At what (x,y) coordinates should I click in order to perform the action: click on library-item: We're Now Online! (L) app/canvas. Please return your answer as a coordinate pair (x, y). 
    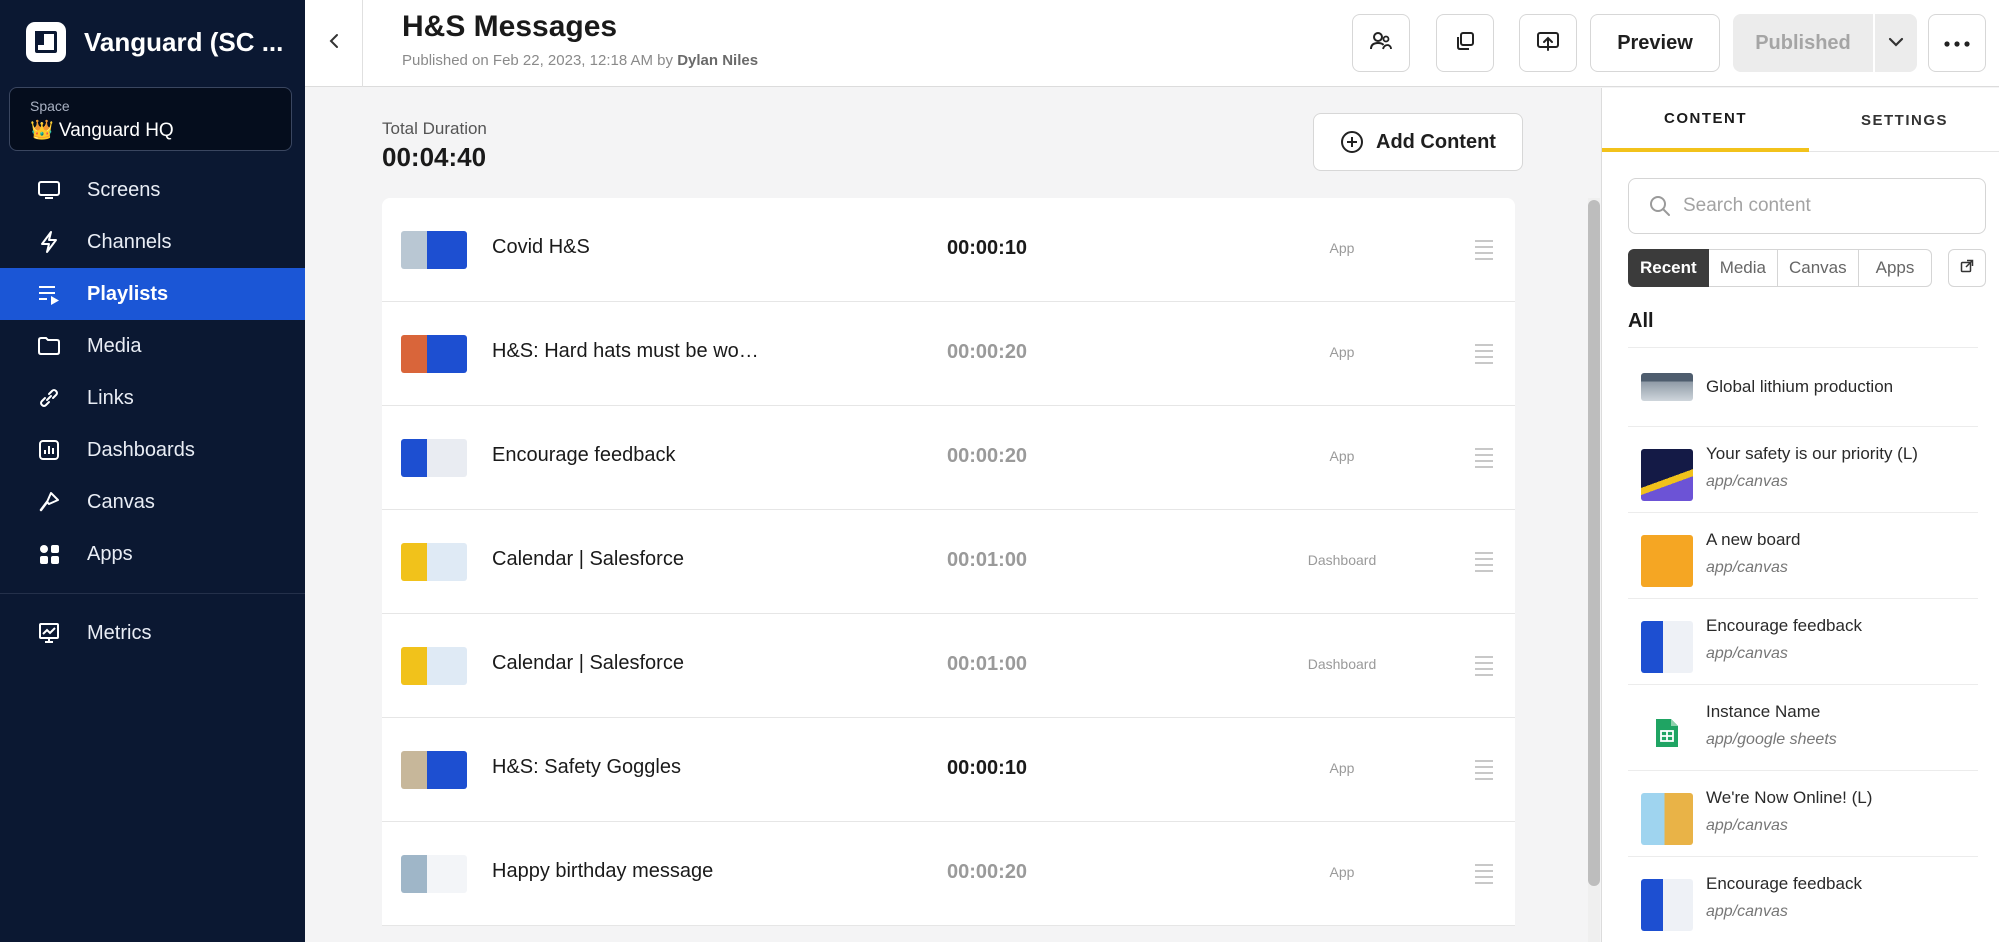
    Looking at the image, I should click on (1803, 813).